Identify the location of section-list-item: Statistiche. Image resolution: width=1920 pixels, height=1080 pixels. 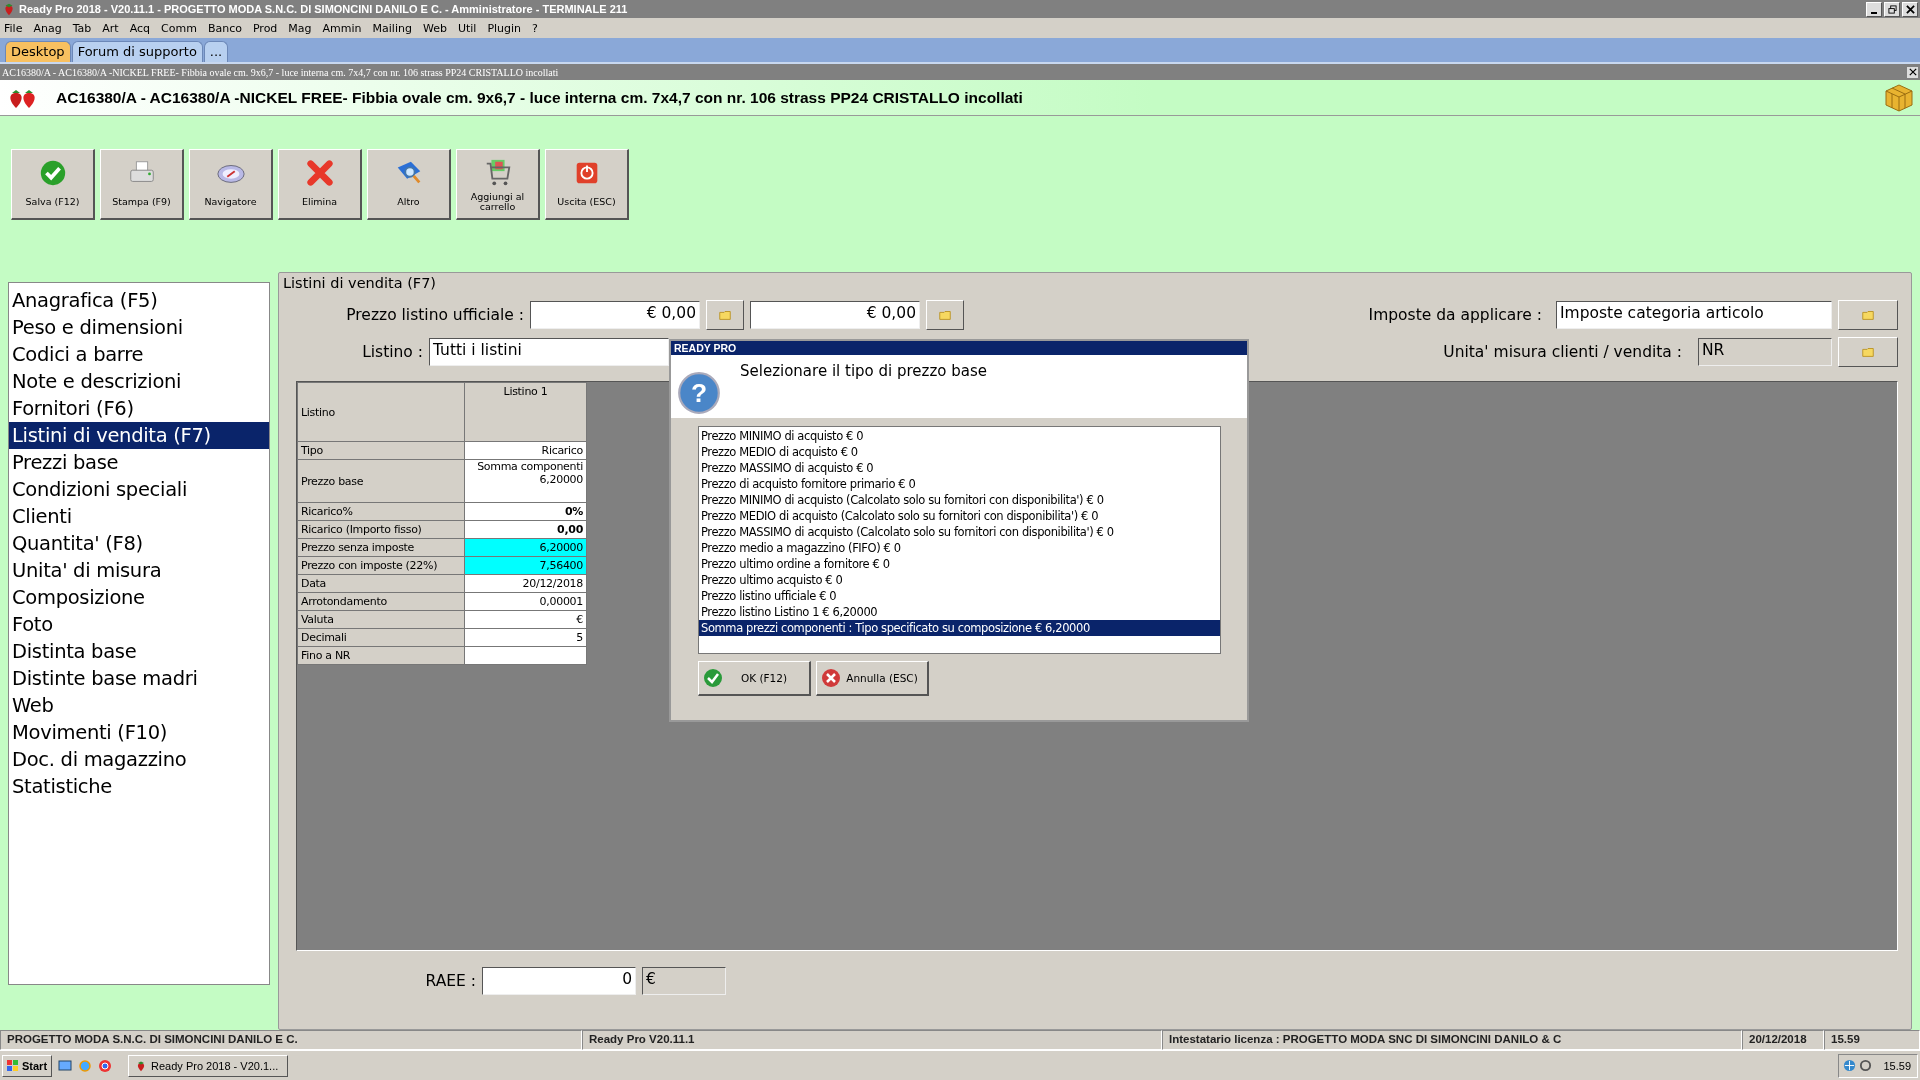
(139, 786).